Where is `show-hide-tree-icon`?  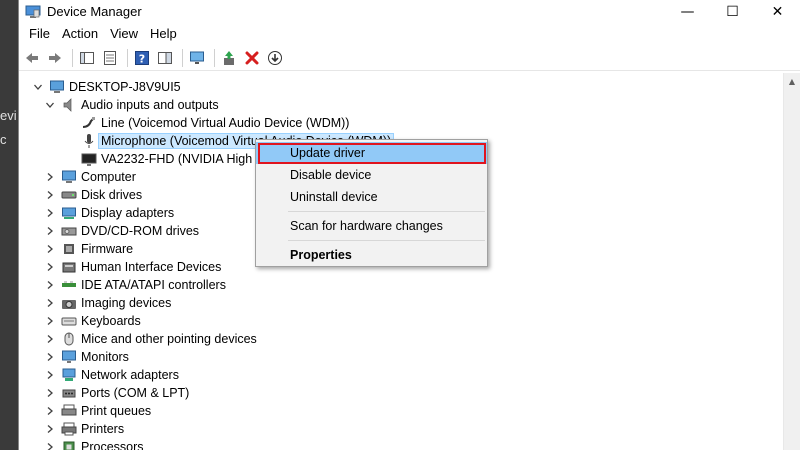 show-hide-tree-icon is located at coordinates (87, 58).